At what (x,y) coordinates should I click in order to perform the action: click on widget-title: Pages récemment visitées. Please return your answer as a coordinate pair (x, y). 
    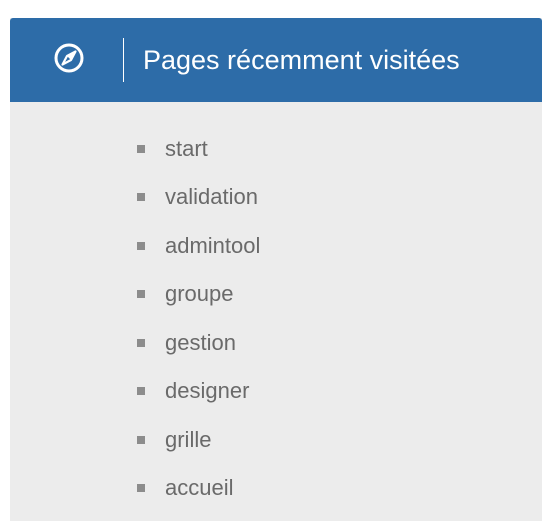
    Looking at the image, I should click on (301, 60).